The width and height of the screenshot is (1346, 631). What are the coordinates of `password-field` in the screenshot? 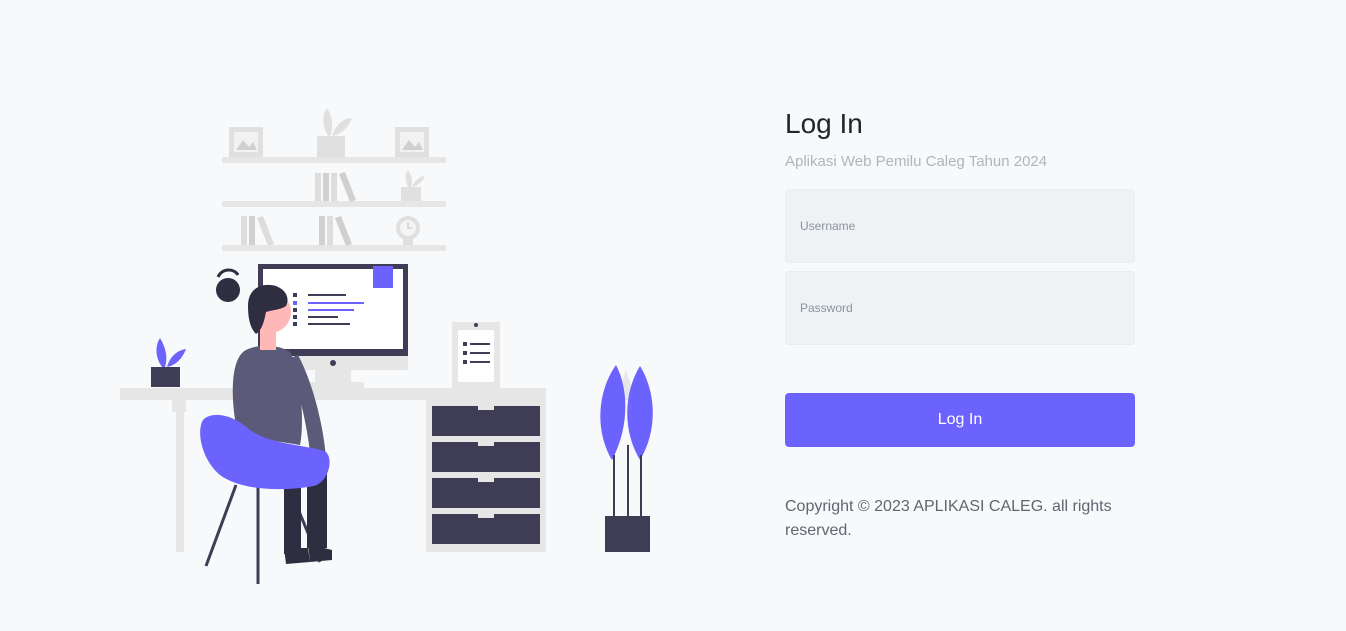 It's located at (960, 308).